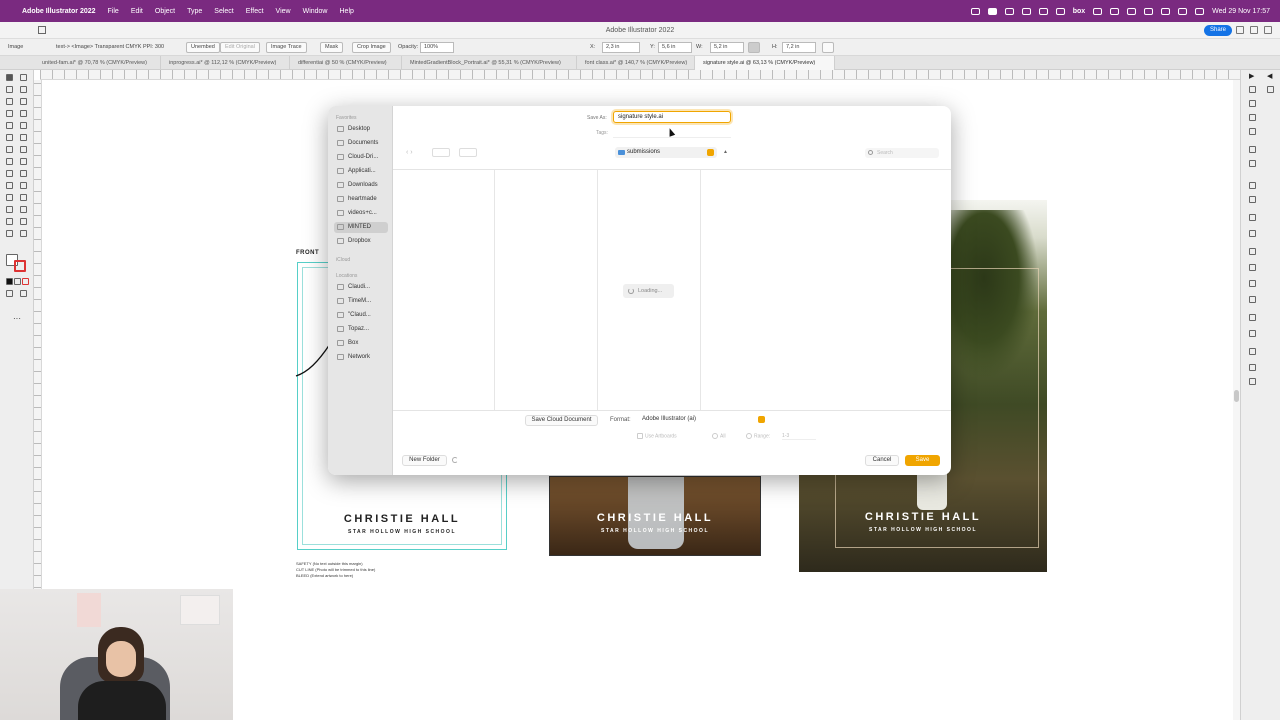 Image resolution: width=1280 pixels, height=720 pixels. What do you see at coordinates (9, 137) in the screenshot?
I see `shaper-tool-icon` at bounding box center [9, 137].